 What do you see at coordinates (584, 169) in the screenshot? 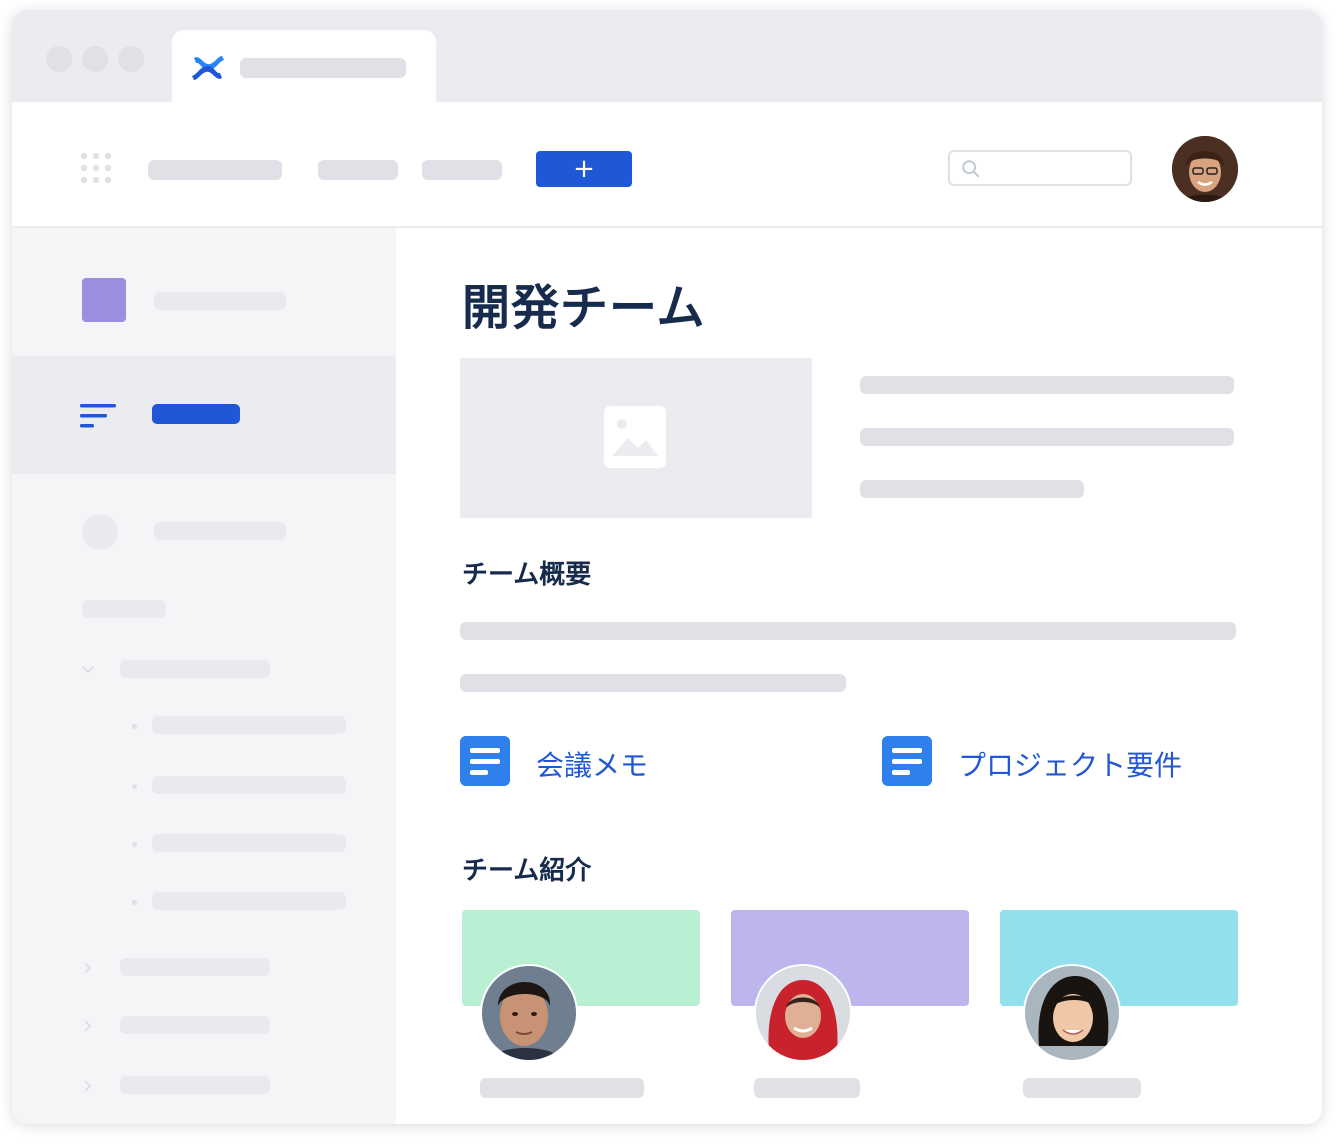
I see `create-button: +` at bounding box center [584, 169].